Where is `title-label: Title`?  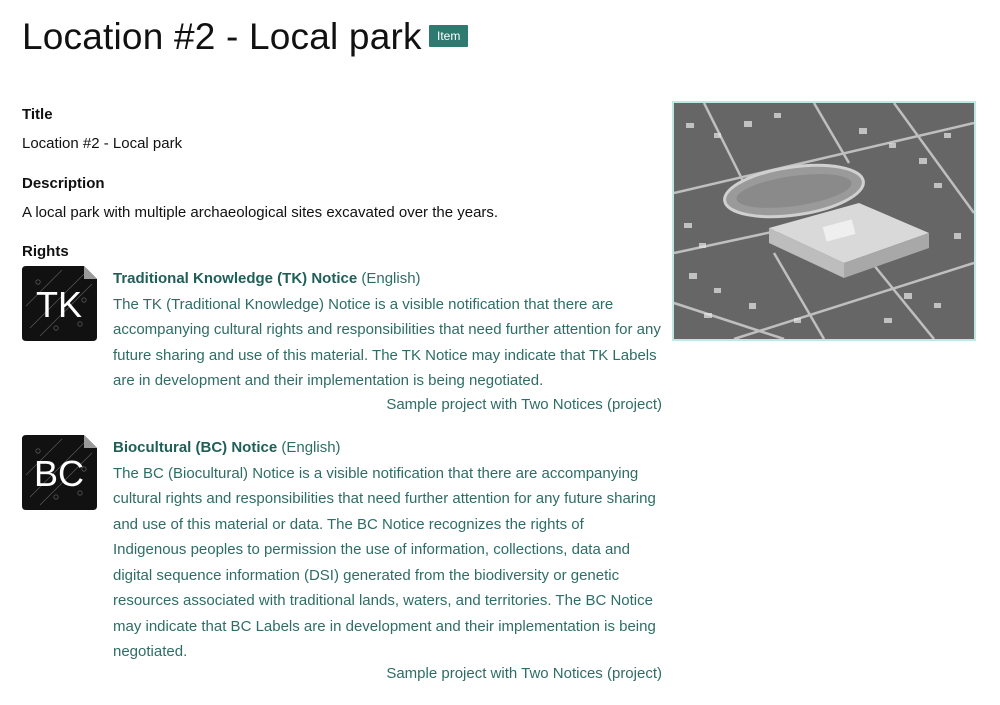 title-label: Title is located at coordinates (37, 114).